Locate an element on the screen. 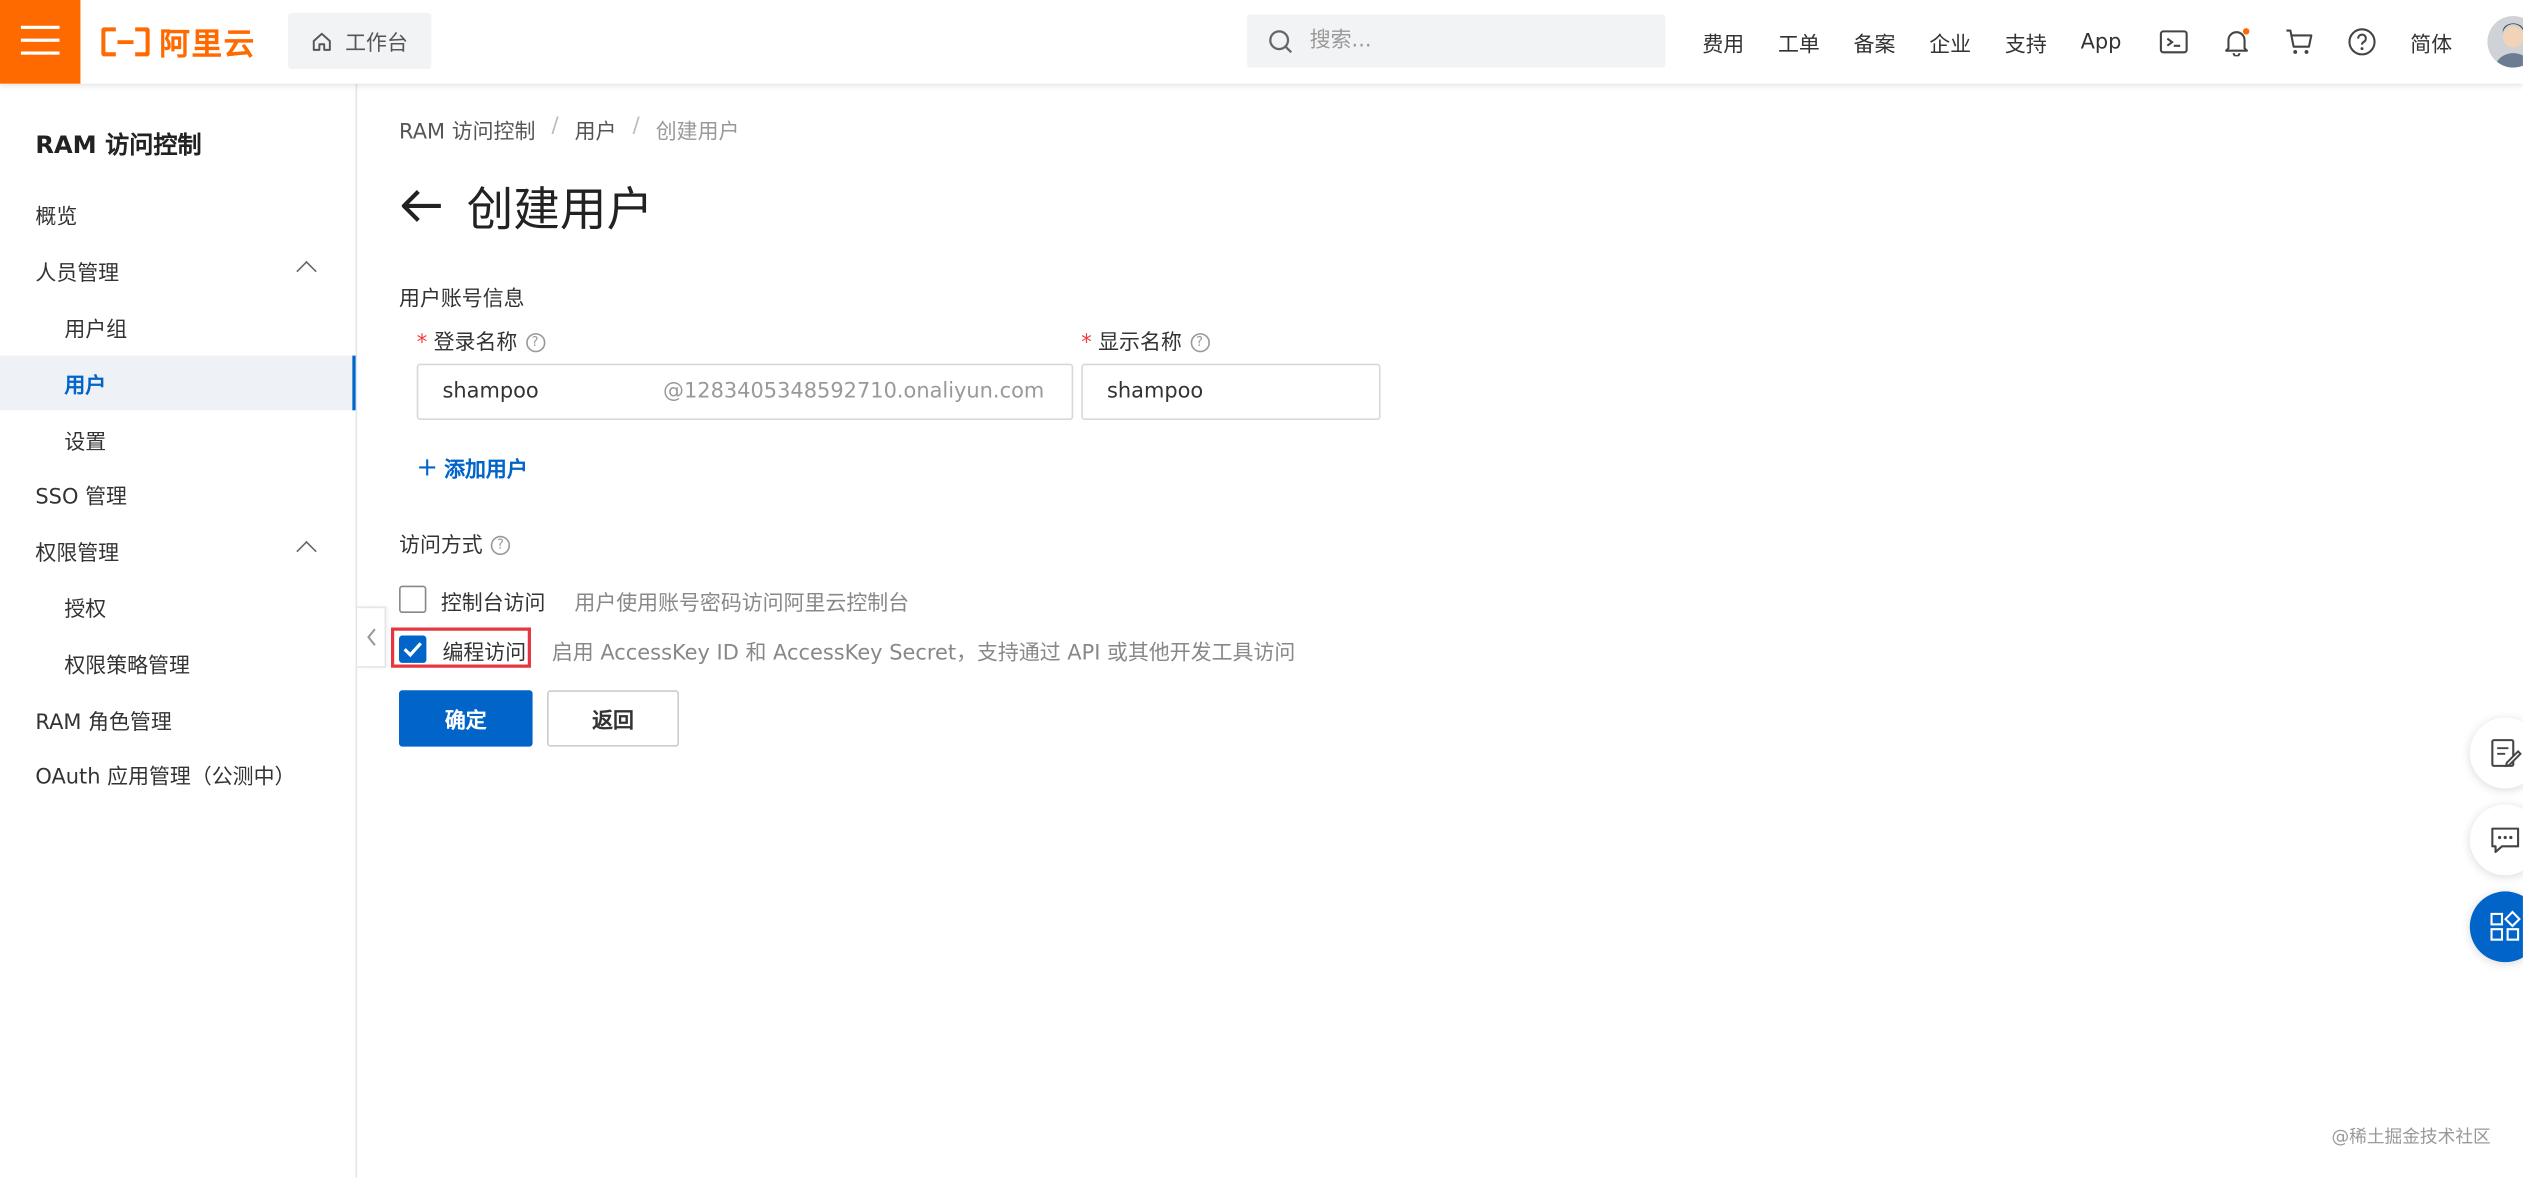  login-name-label-text: 登录名称 is located at coordinates (475, 343).